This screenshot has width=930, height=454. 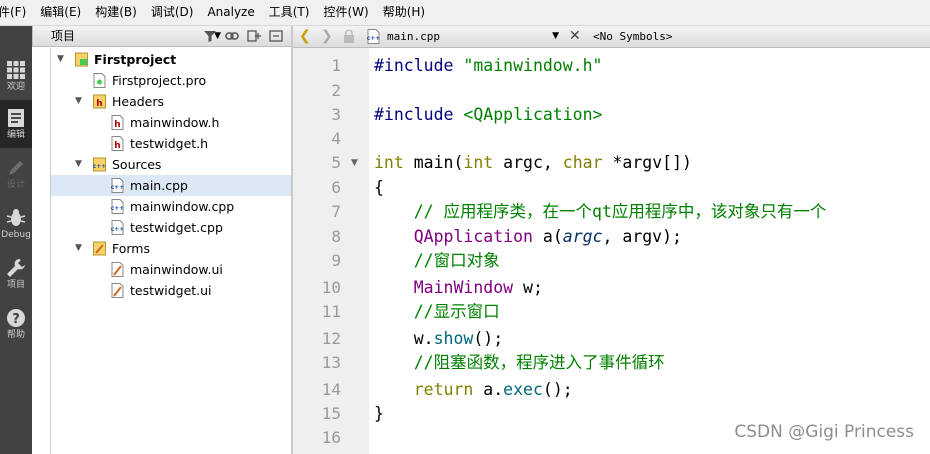 What do you see at coordinates (171, 143) in the screenshot?
I see `tree-item-testwidget-h: h testwidget.h` at bounding box center [171, 143].